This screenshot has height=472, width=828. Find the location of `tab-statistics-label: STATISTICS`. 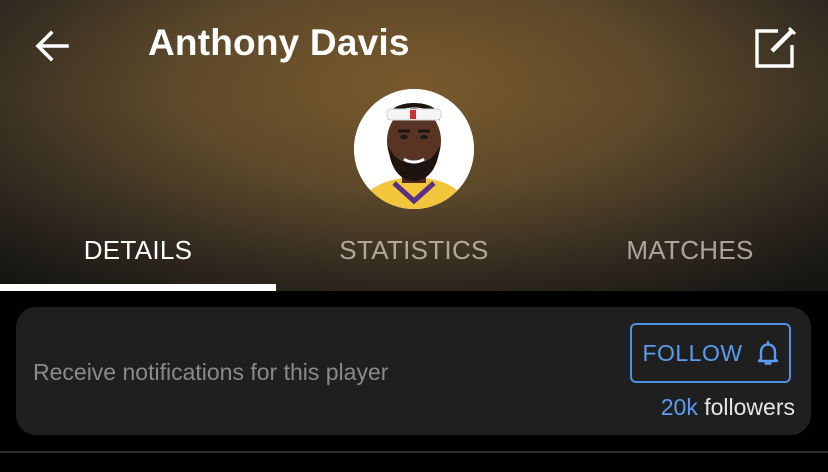

tab-statistics-label: STATISTICS is located at coordinates (414, 249).